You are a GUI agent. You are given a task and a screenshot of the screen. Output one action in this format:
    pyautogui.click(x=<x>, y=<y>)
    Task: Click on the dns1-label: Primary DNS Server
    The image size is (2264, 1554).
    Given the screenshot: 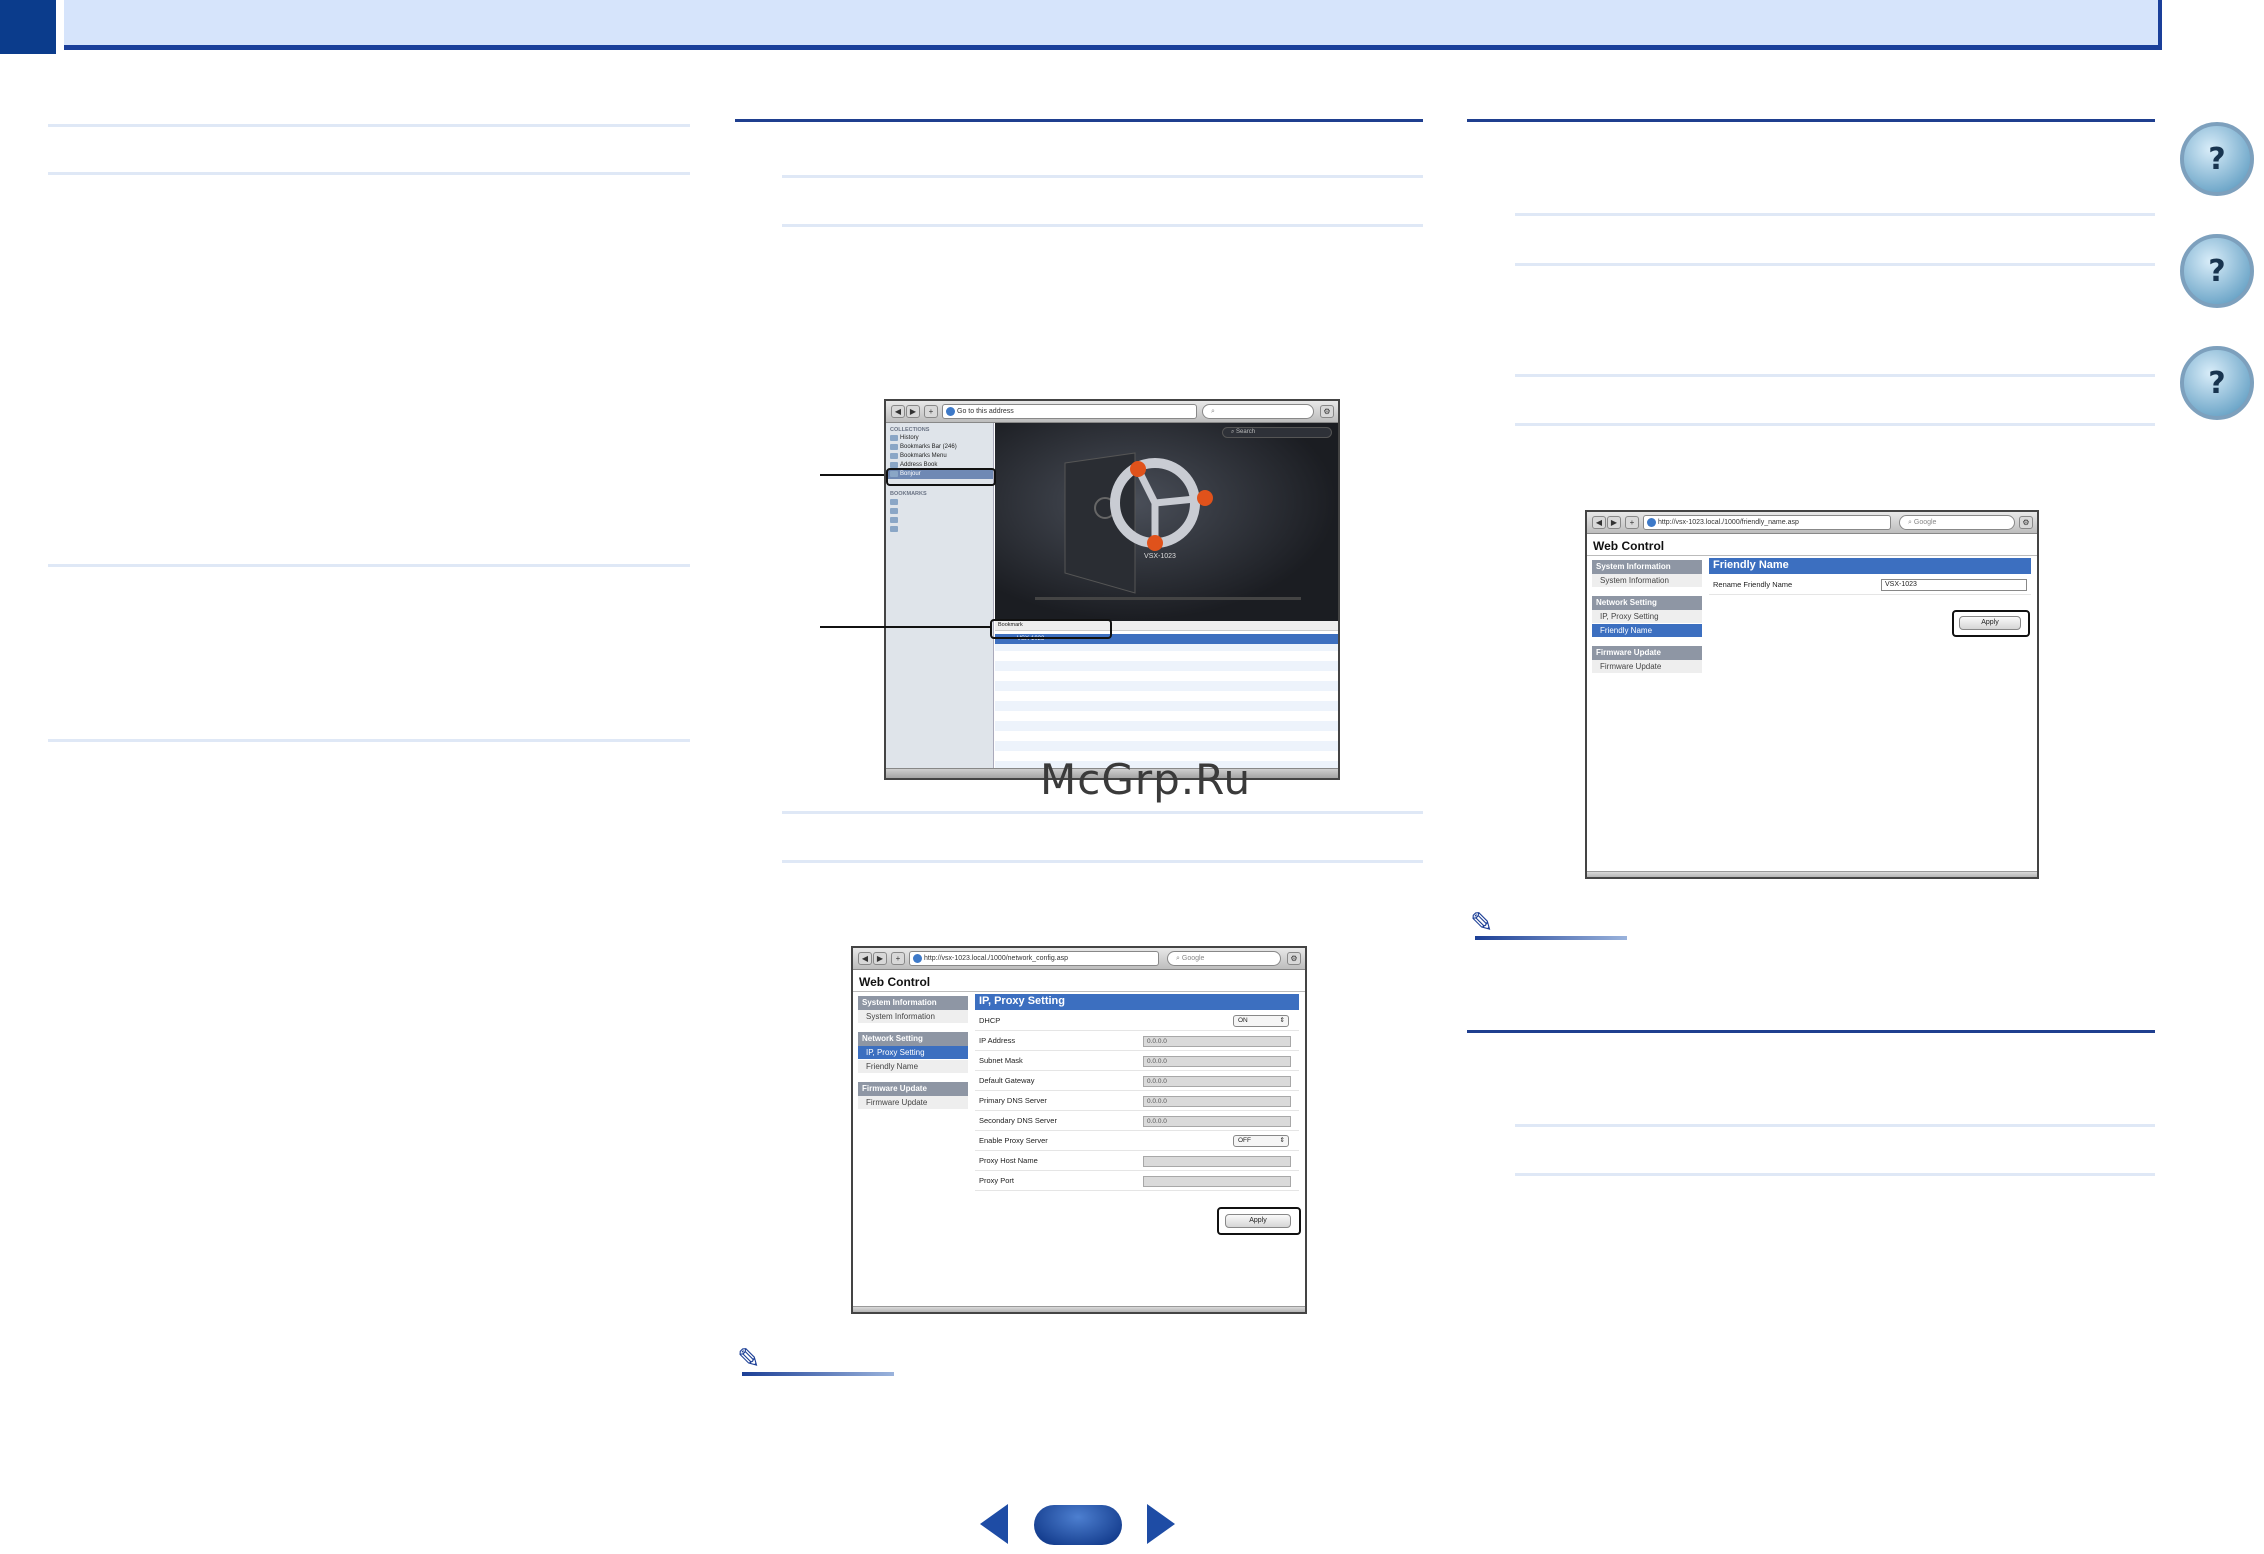 What is the action you would take?
    pyautogui.click(x=1013, y=1100)
    